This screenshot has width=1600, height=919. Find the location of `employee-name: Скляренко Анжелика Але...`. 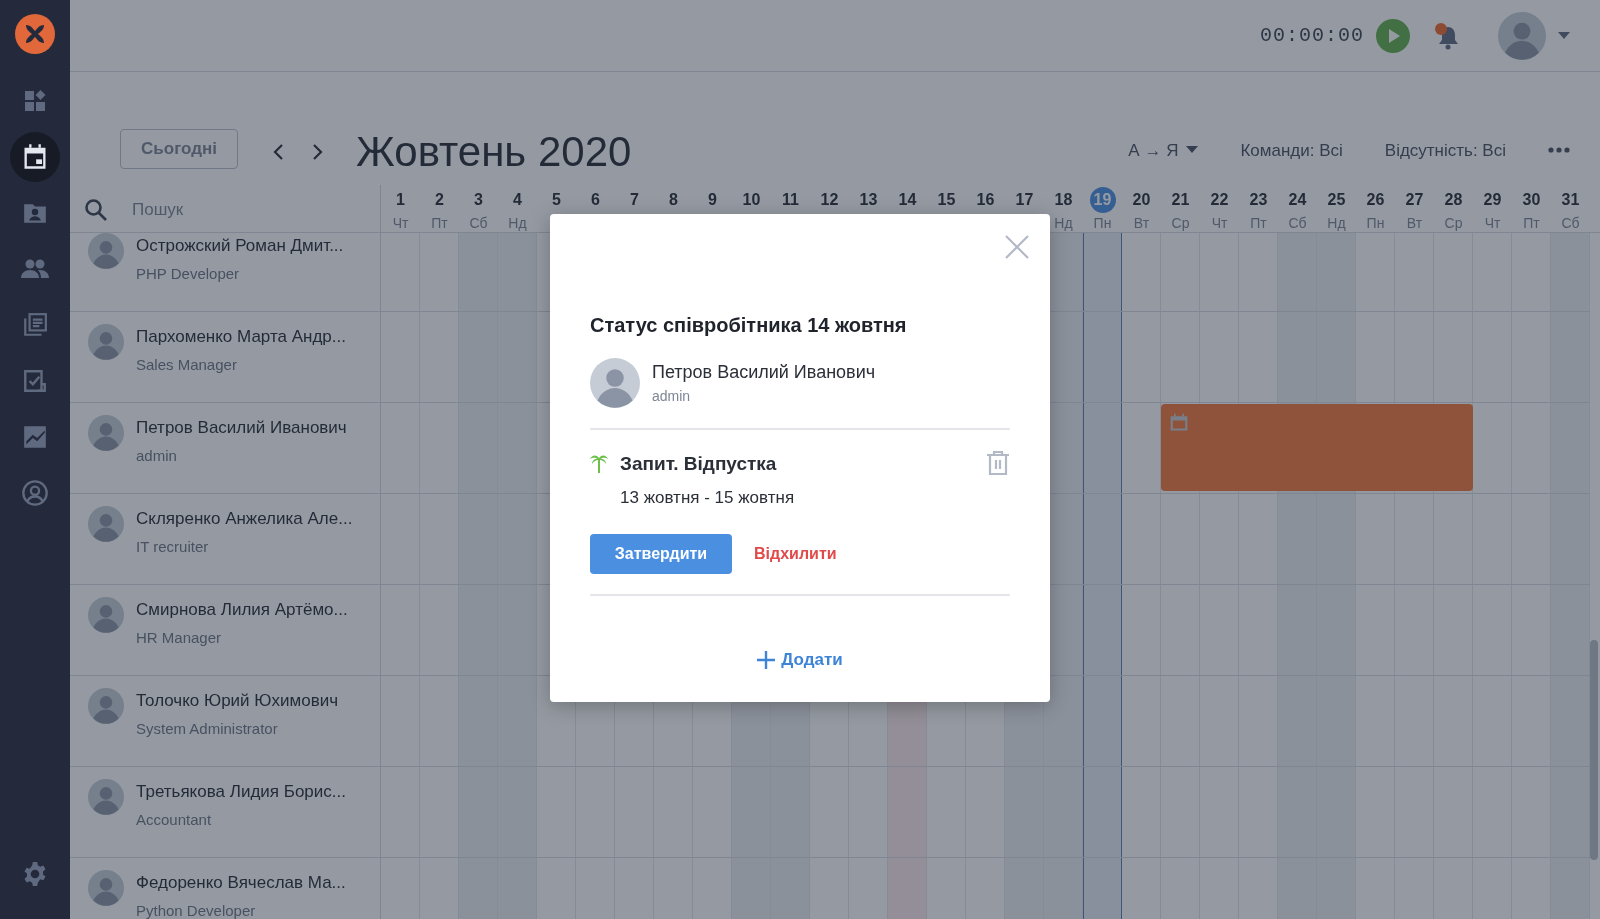

employee-name: Скляренко Анжелика Але... is located at coordinates (244, 519).